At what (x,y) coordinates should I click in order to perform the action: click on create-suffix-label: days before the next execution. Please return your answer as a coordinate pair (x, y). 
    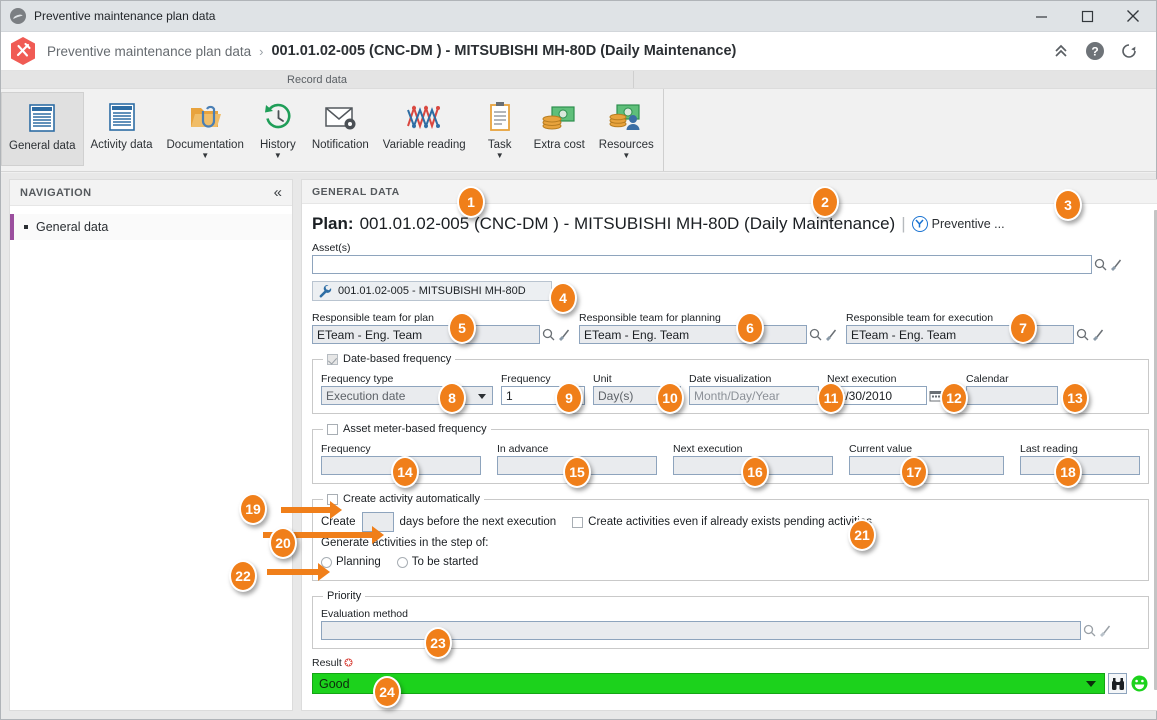
    Looking at the image, I should click on (478, 522).